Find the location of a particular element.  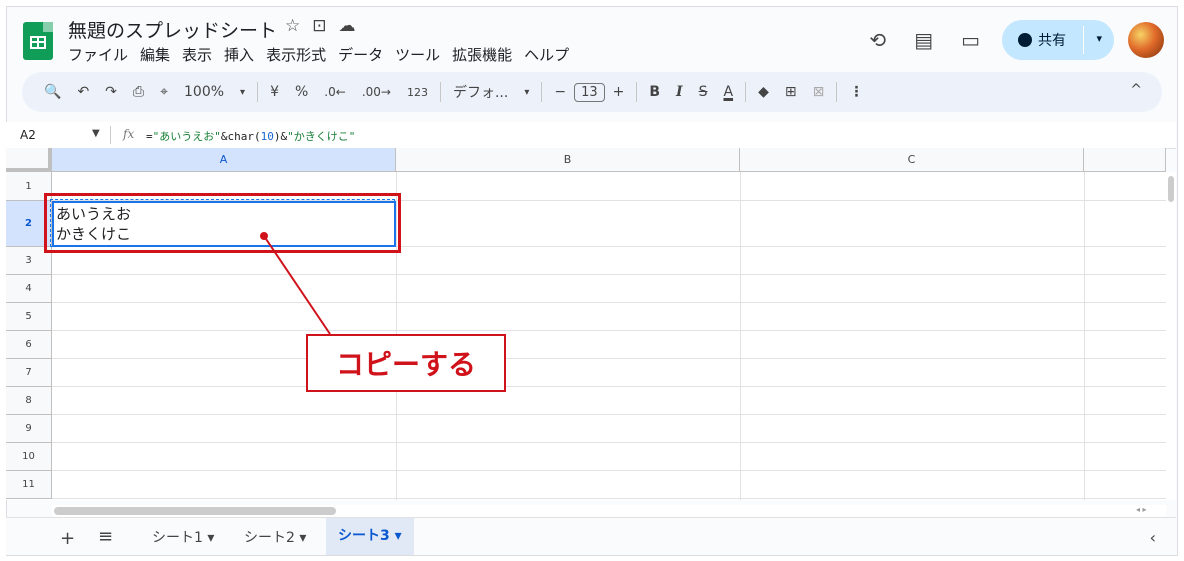

horizontal-scrollbar is located at coordinates (609, 511).